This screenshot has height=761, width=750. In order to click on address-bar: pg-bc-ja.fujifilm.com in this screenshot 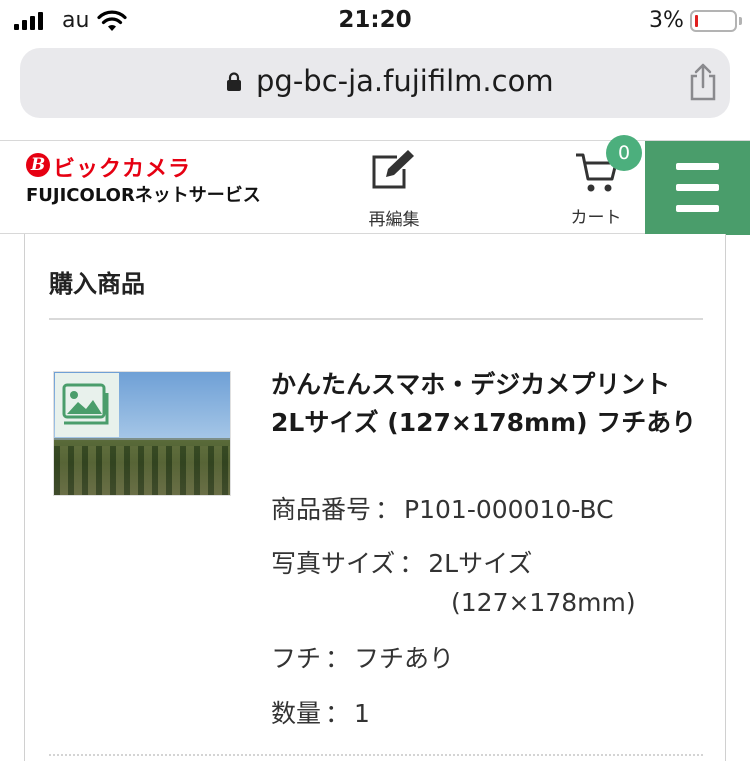, I will do `click(375, 83)`.